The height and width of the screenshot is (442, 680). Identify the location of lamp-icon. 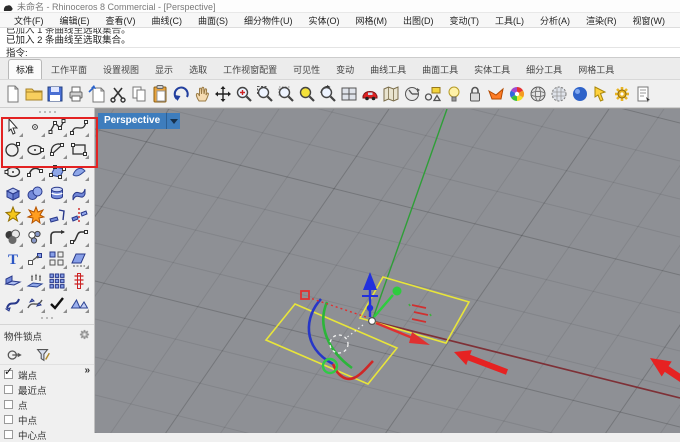
(454, 94).